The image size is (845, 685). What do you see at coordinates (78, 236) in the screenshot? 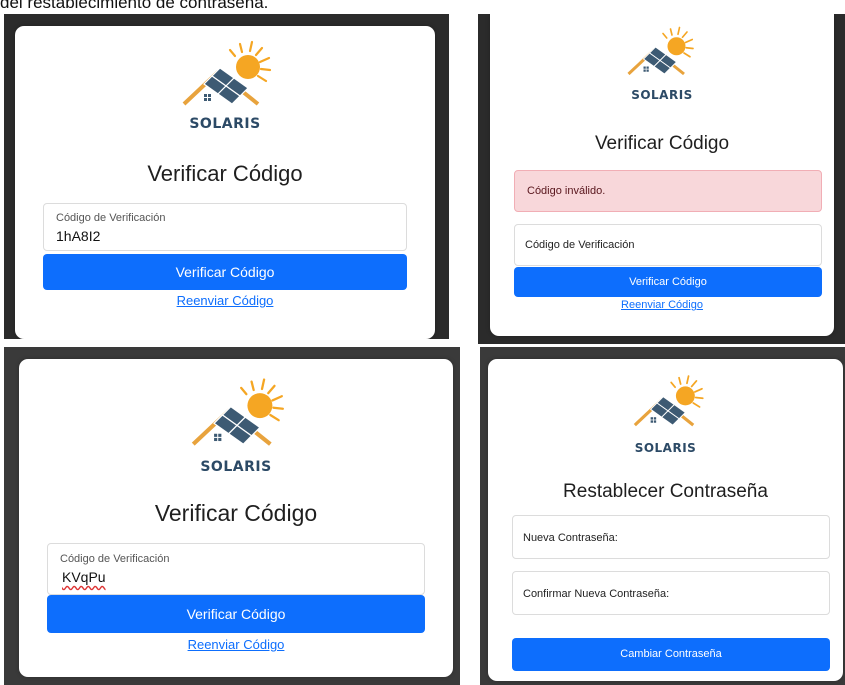
I see `verification-code-value: 1hA8I2` at bounding box center [78, 236].